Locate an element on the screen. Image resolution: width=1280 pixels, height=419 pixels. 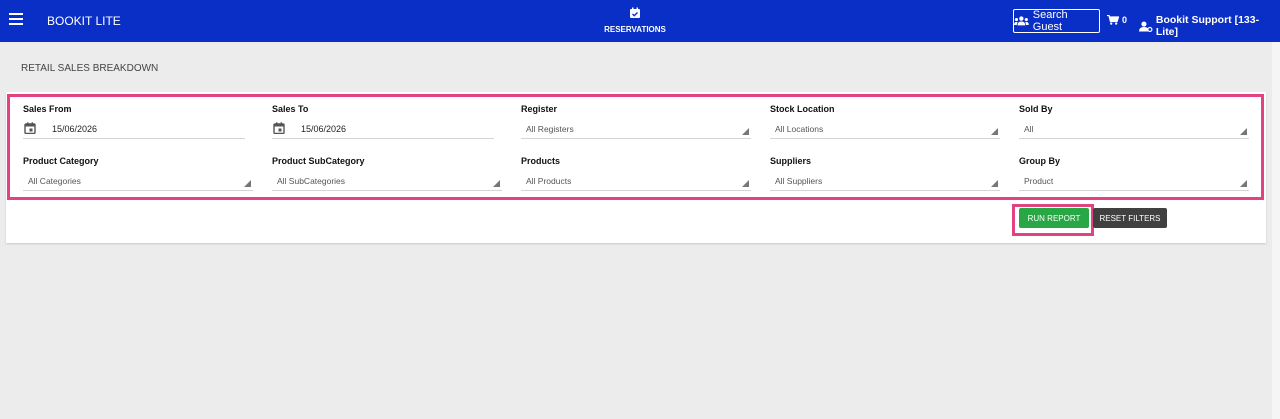
product-subcategory-select: All SubCategories is located at coordinates (387, 181).